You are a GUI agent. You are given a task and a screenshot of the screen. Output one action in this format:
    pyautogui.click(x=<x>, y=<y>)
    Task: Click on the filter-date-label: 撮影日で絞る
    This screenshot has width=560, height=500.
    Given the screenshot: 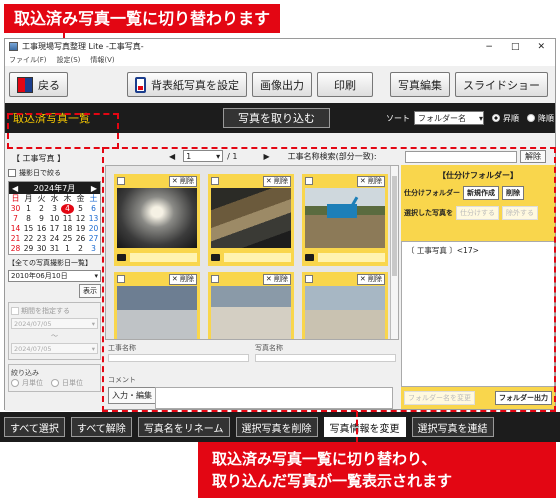 What is the action you would take?
    pyautogui.click(x=40, y=173)
    